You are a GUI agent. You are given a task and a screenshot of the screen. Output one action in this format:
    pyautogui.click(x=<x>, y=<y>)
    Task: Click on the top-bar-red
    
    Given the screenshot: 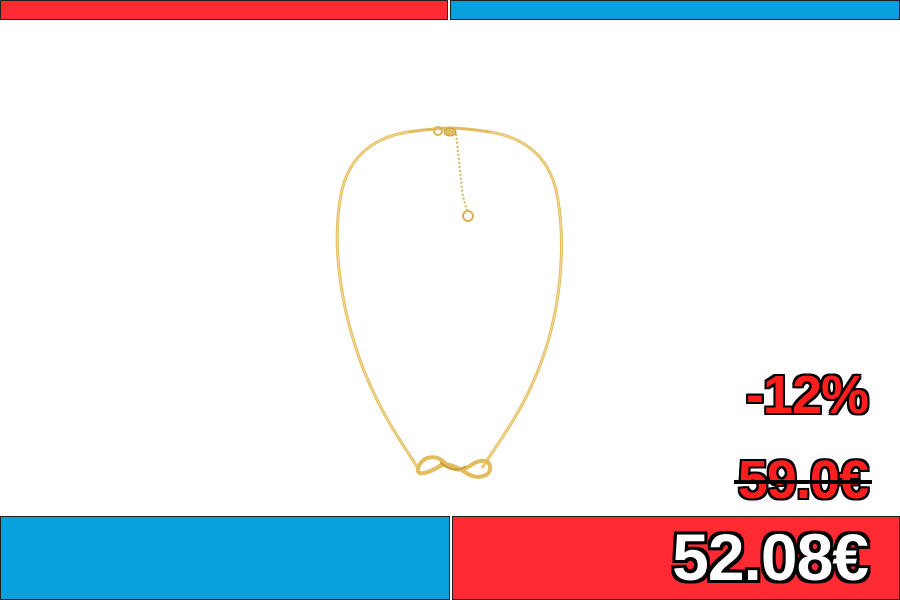 What is the action you would take?
    pyautogui.click(x=224, y=10)
    